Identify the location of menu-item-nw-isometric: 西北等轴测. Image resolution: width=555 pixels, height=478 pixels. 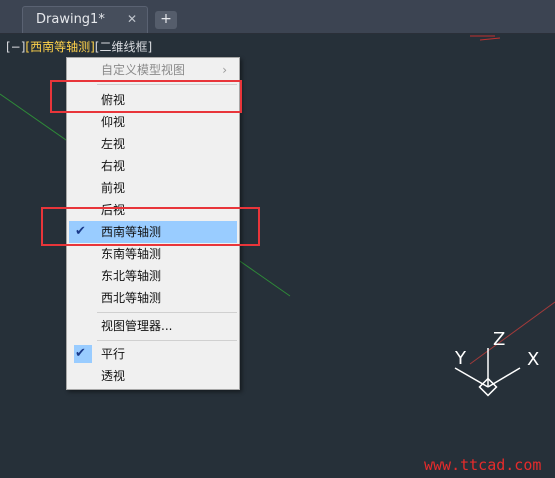
(153, 298).